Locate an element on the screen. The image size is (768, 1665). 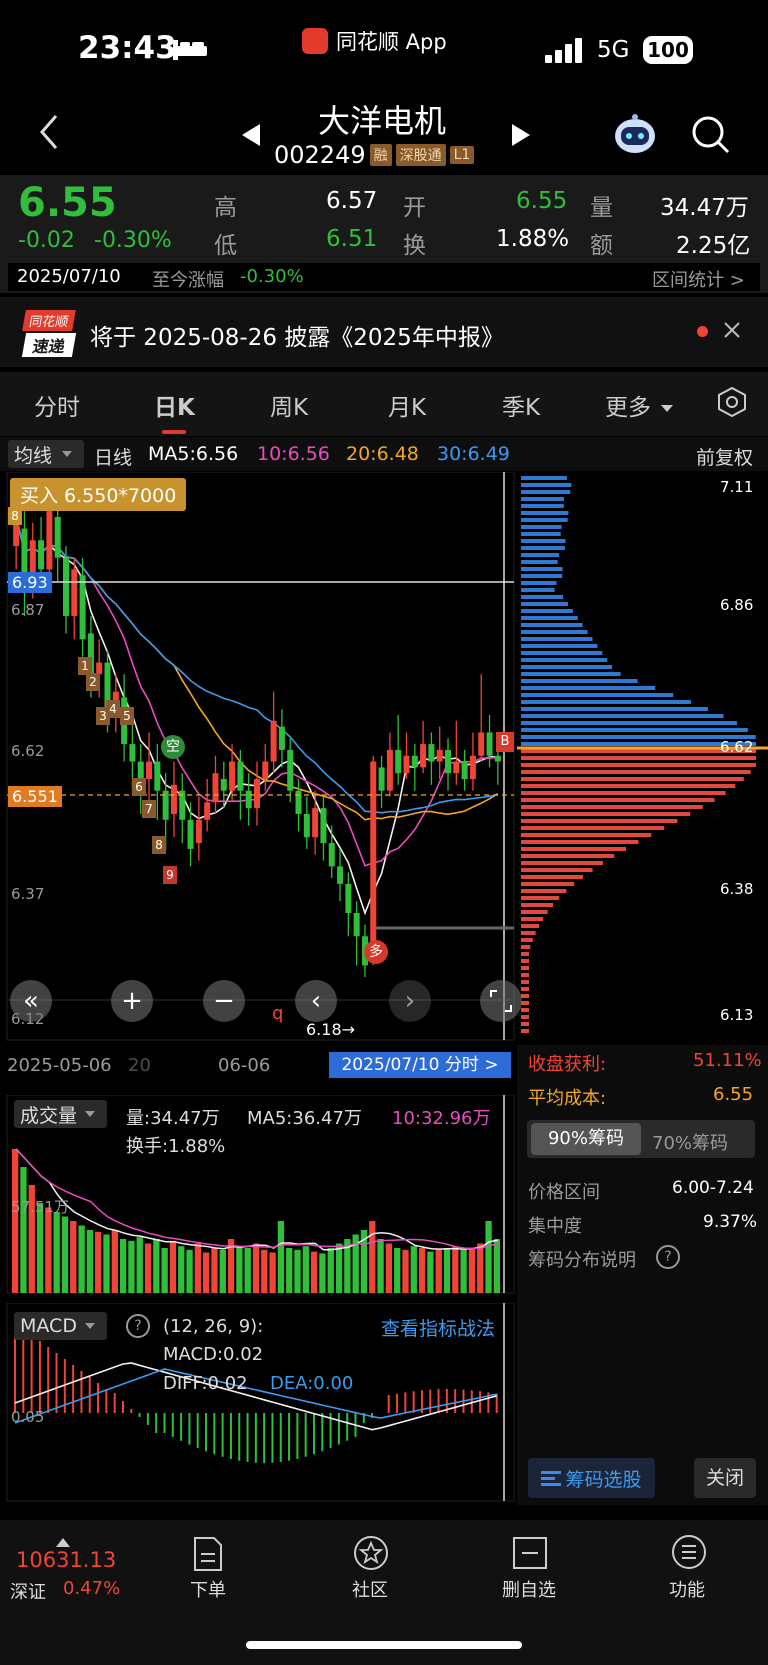
chip-explain-link: 筹码分布说明 is located at coordinates (582, 1259).